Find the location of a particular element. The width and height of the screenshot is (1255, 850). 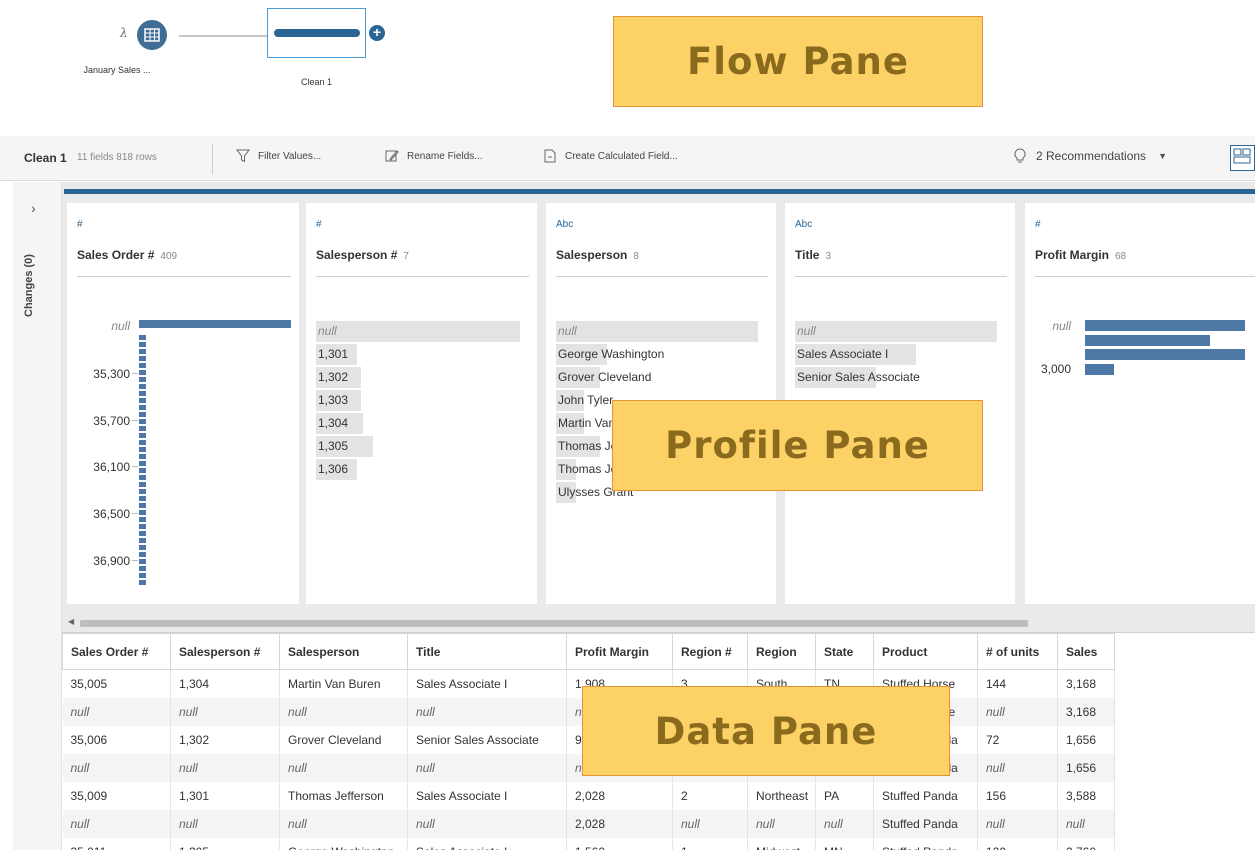

table-cell: Grover Cleveland is located at coordinates (343, 739).